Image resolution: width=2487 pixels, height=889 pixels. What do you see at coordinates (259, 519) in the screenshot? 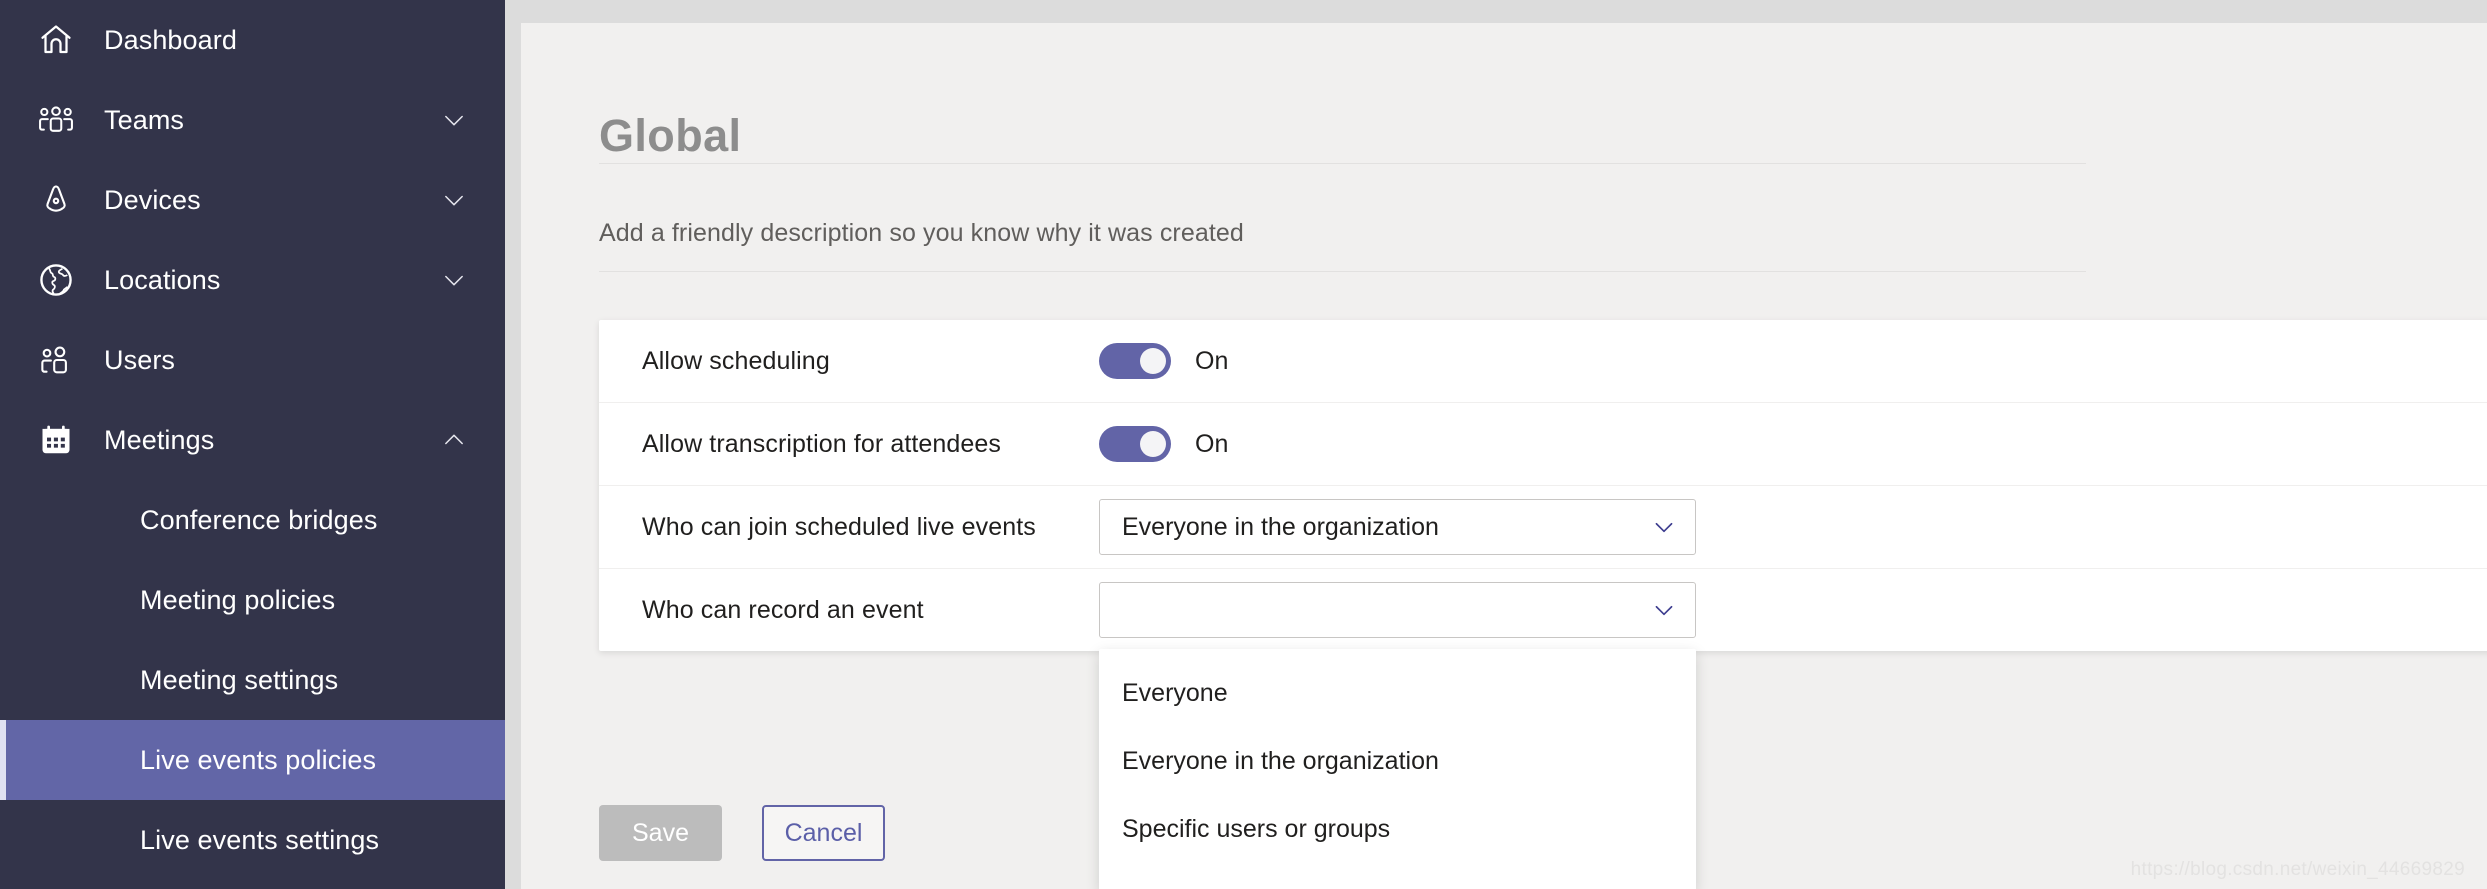
I see `sidebar-subitem-label: Conference bridges` at bounding box center [259, 519].